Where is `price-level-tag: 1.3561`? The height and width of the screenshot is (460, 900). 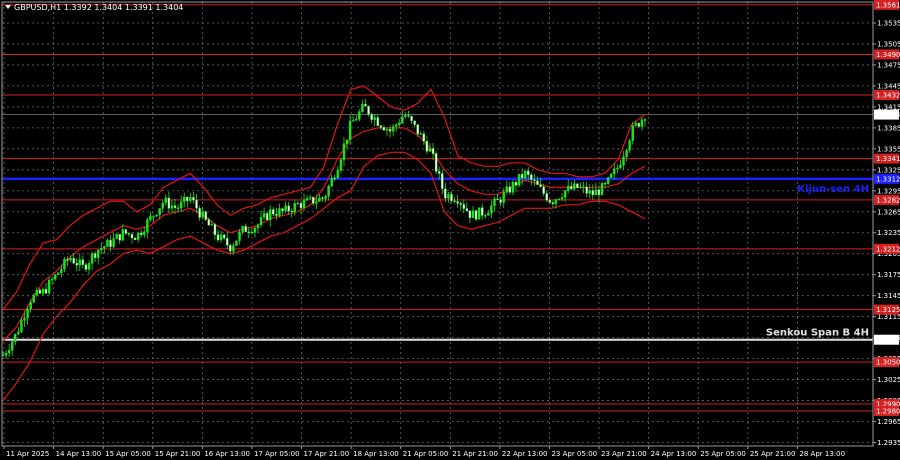 price-level-tag: 1.3561 is located at coordinates (888, 5).